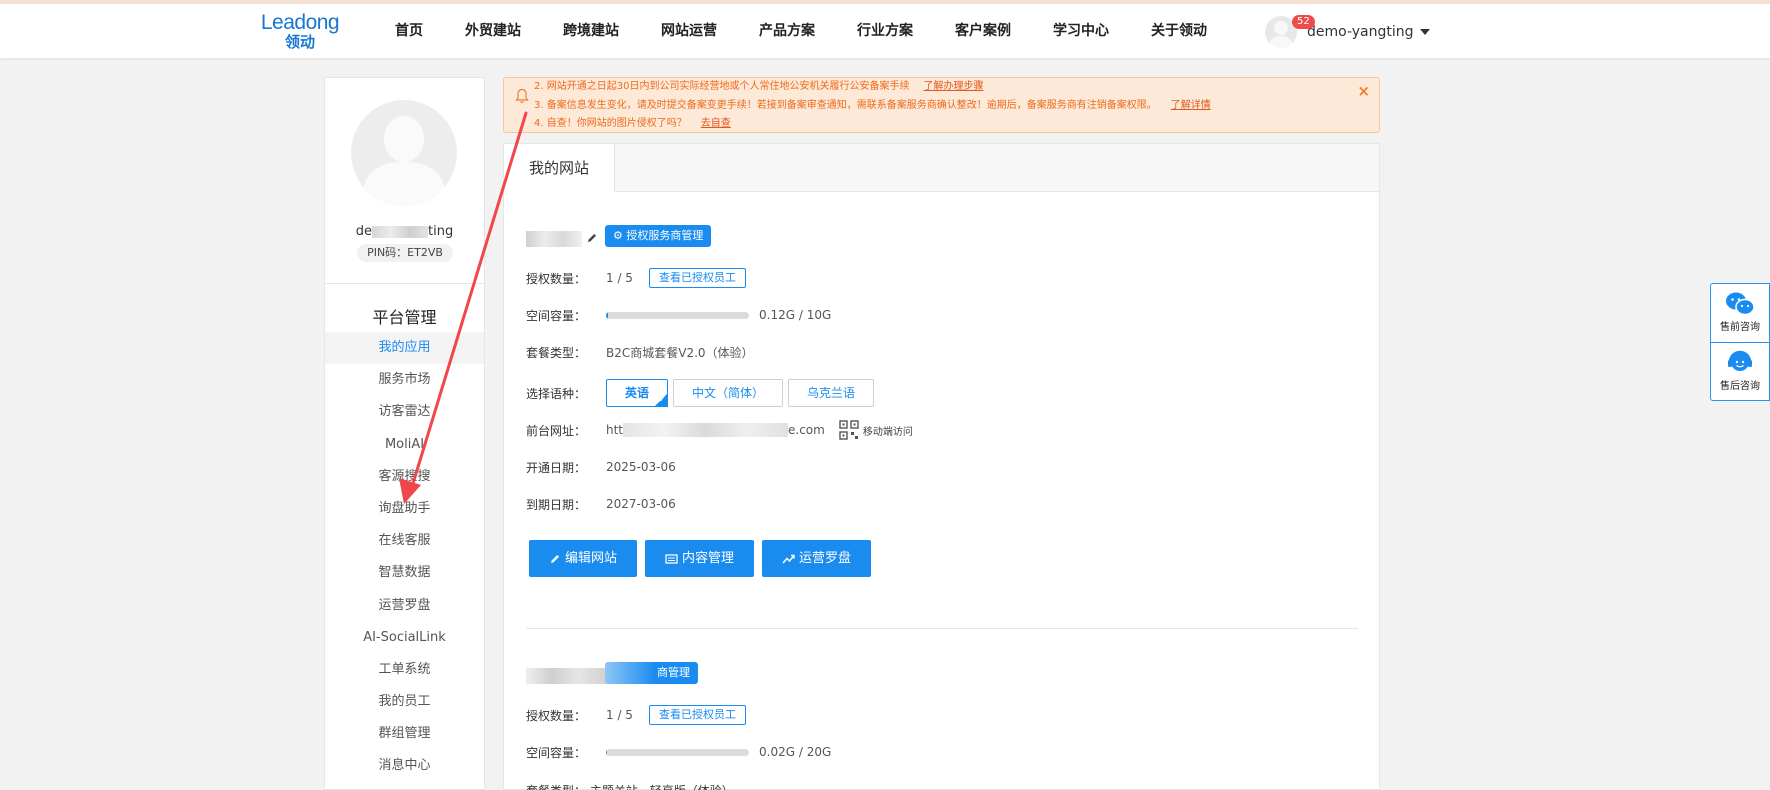  Describe the element at coordinates (676, 673) in the screenshot. I see `authorized-provider-button: 商管理` at that location.